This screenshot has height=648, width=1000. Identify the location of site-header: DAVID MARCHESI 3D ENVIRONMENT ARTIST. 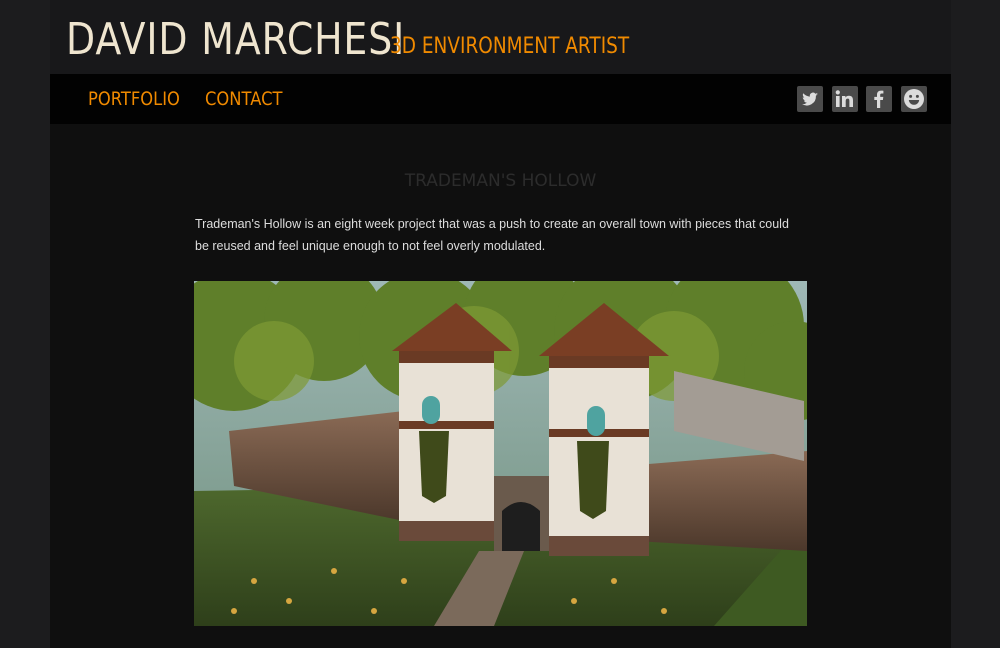
(500, 37).